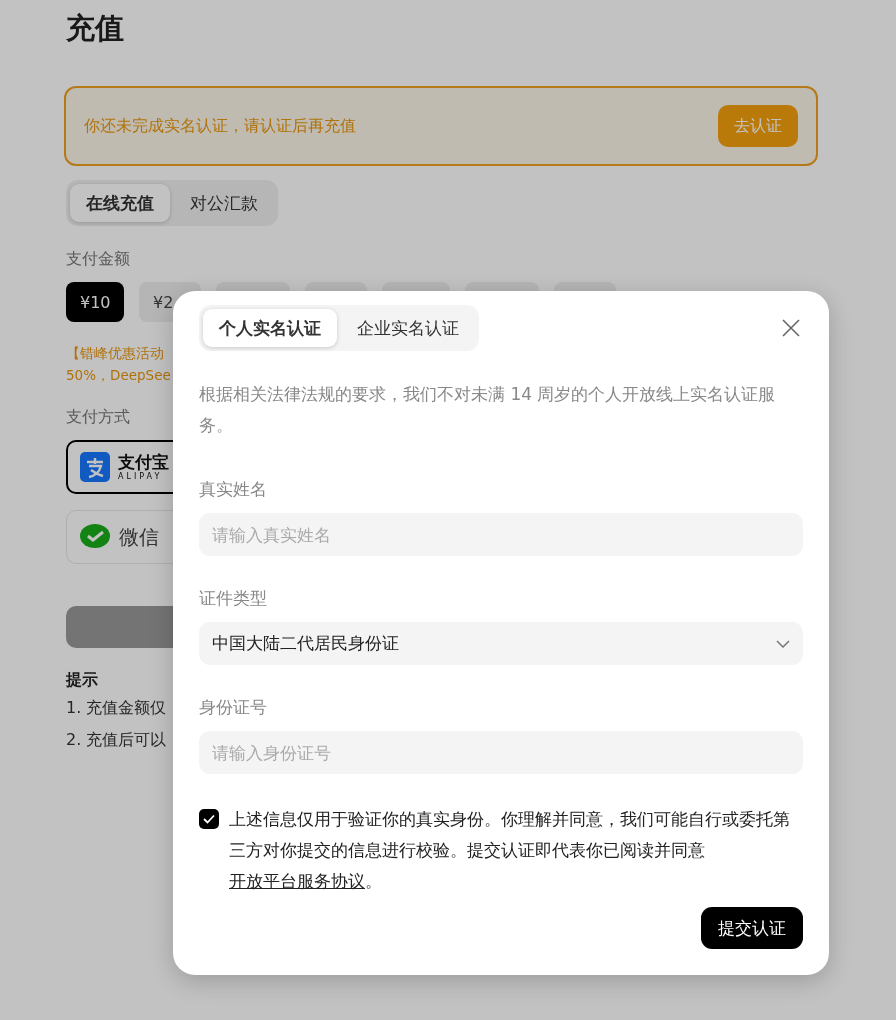 The image size is (896, 1020). I want to click on alert-message: 你还未完成实名认证，请认证后再充值, so click(220, 126).